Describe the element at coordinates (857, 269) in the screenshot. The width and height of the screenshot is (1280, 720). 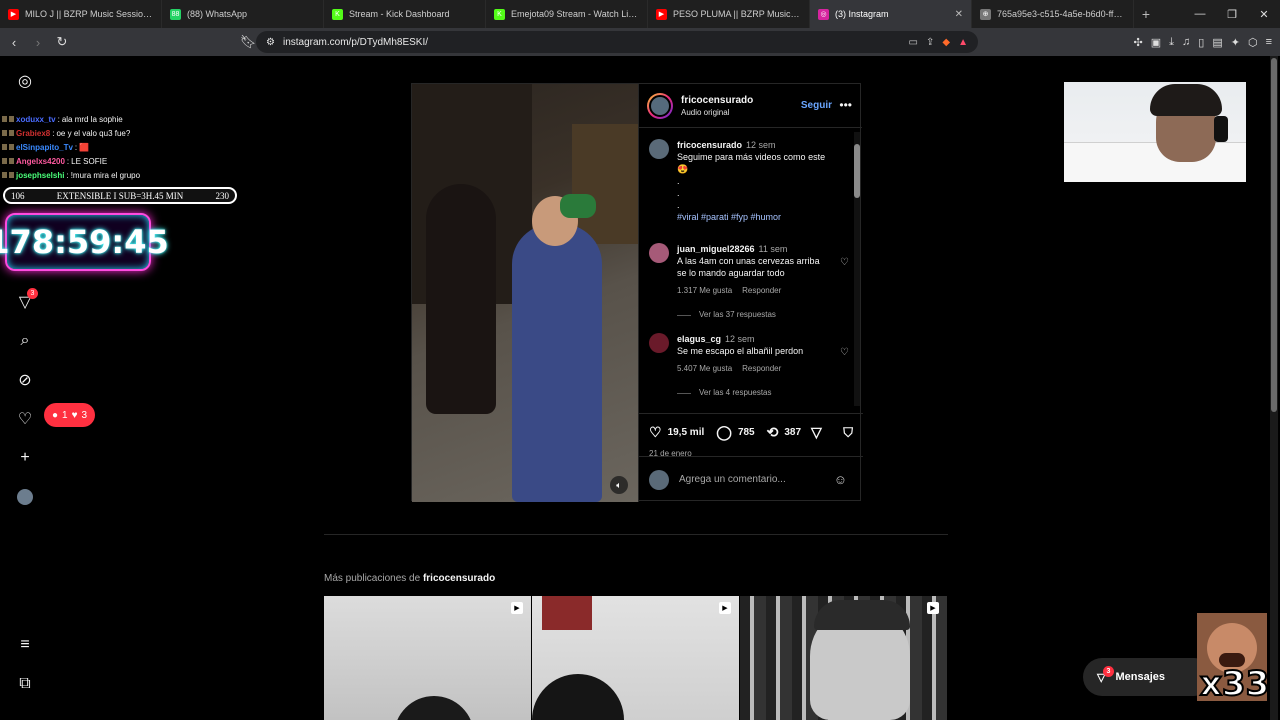
I see `comments-scrollbar` at that location.